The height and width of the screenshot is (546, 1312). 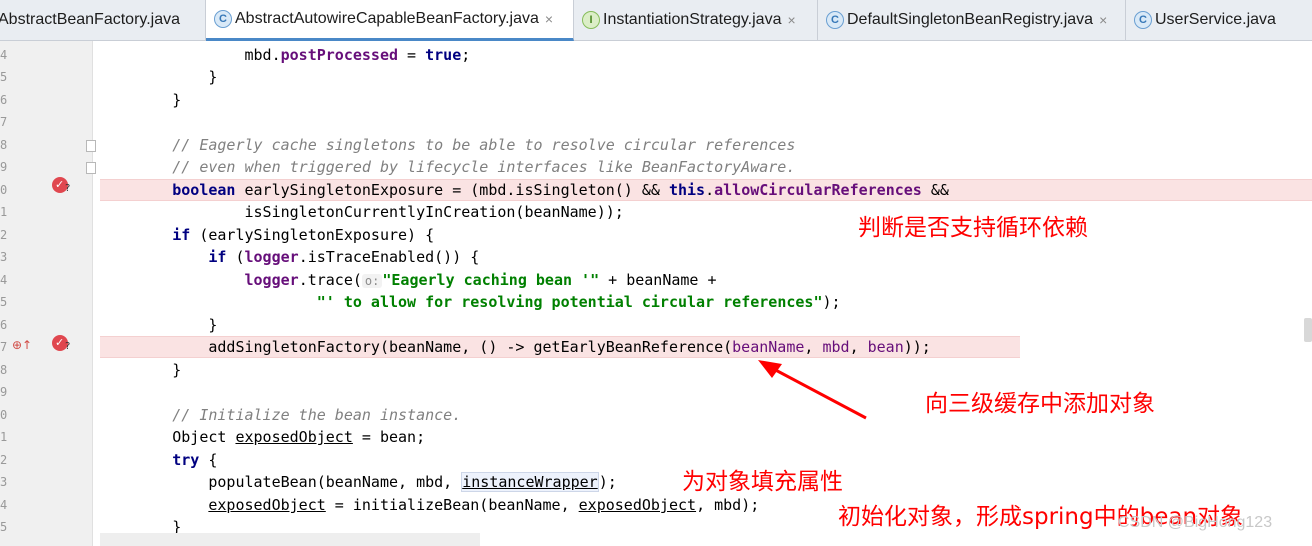 I want to click on watermark: CSDN @BigHong123, so click(x=1195, y=522).